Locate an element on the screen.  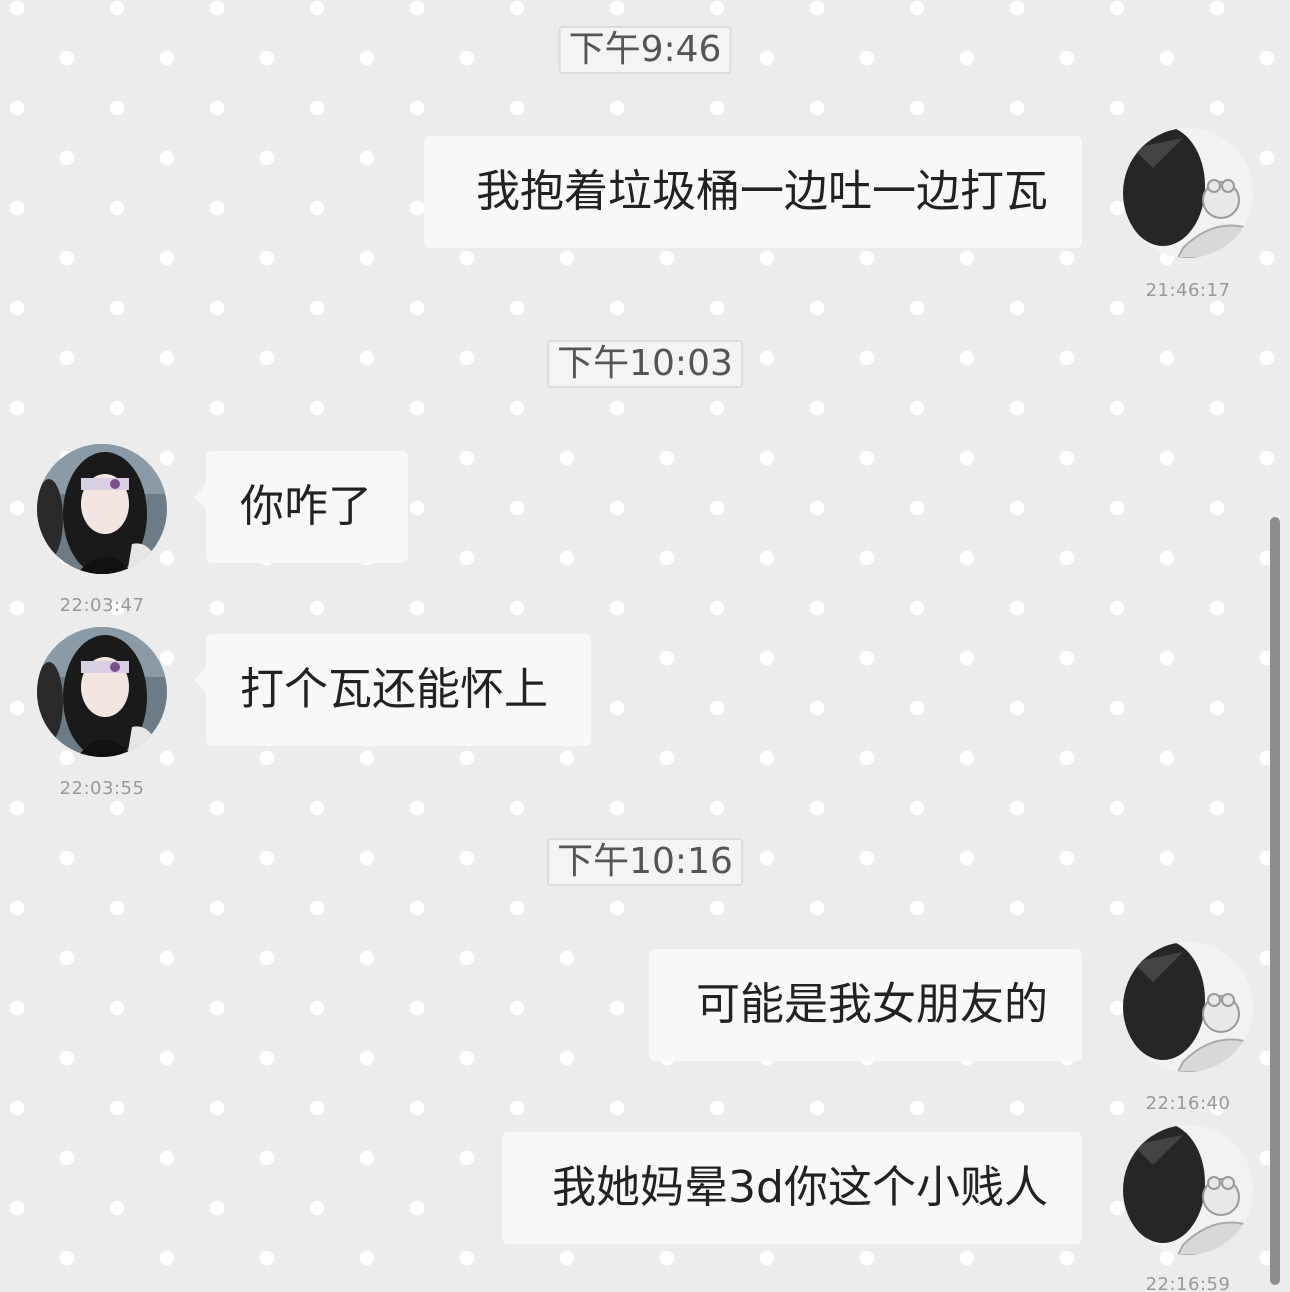
message-timestamp: 22:03:47 is located at coordinates (102, 605).